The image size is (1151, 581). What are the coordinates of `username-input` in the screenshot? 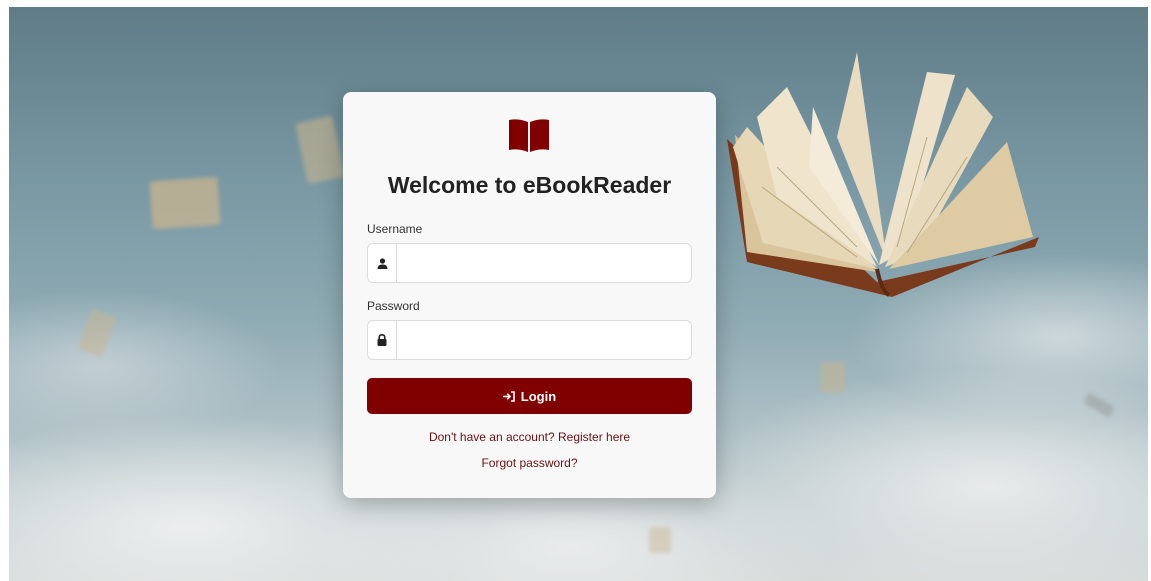 It's located at (544, 263).